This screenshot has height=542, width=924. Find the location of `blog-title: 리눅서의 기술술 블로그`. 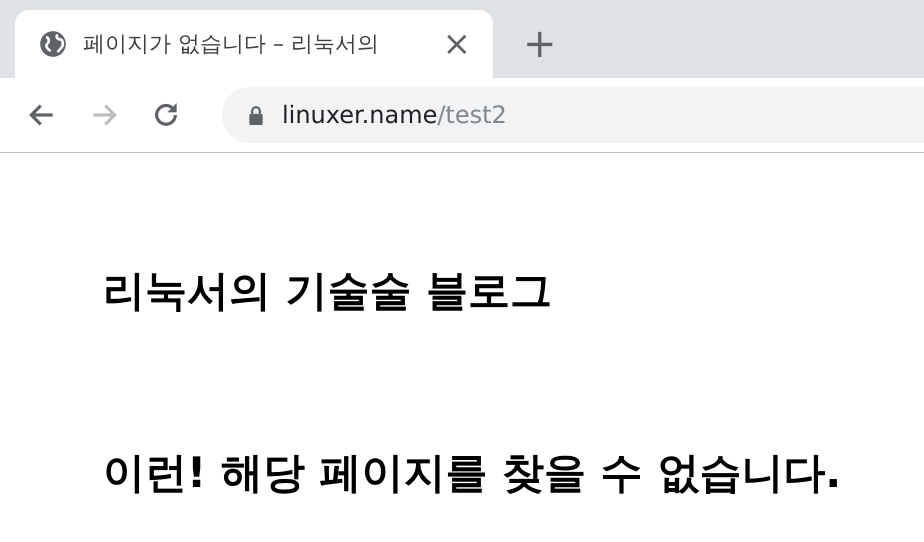

blog-title: 리눅서의 기술술 블로그 is located at coordinates (328, 291).